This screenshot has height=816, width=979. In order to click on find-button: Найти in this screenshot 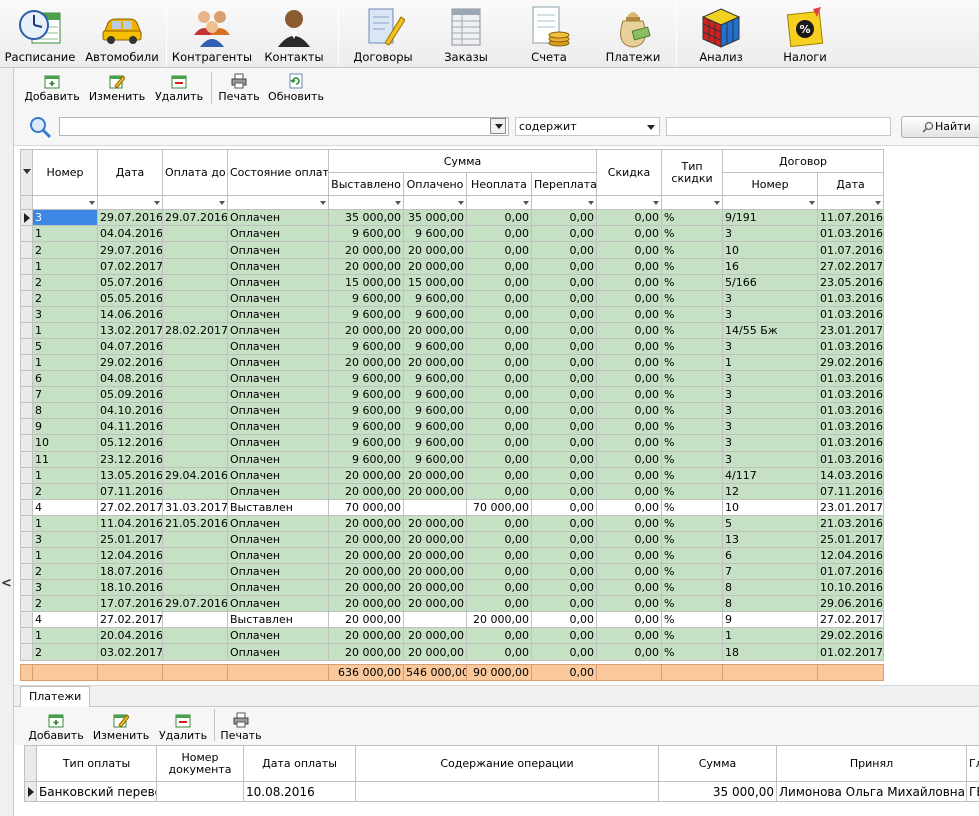, I will do `click(940, 127)`.